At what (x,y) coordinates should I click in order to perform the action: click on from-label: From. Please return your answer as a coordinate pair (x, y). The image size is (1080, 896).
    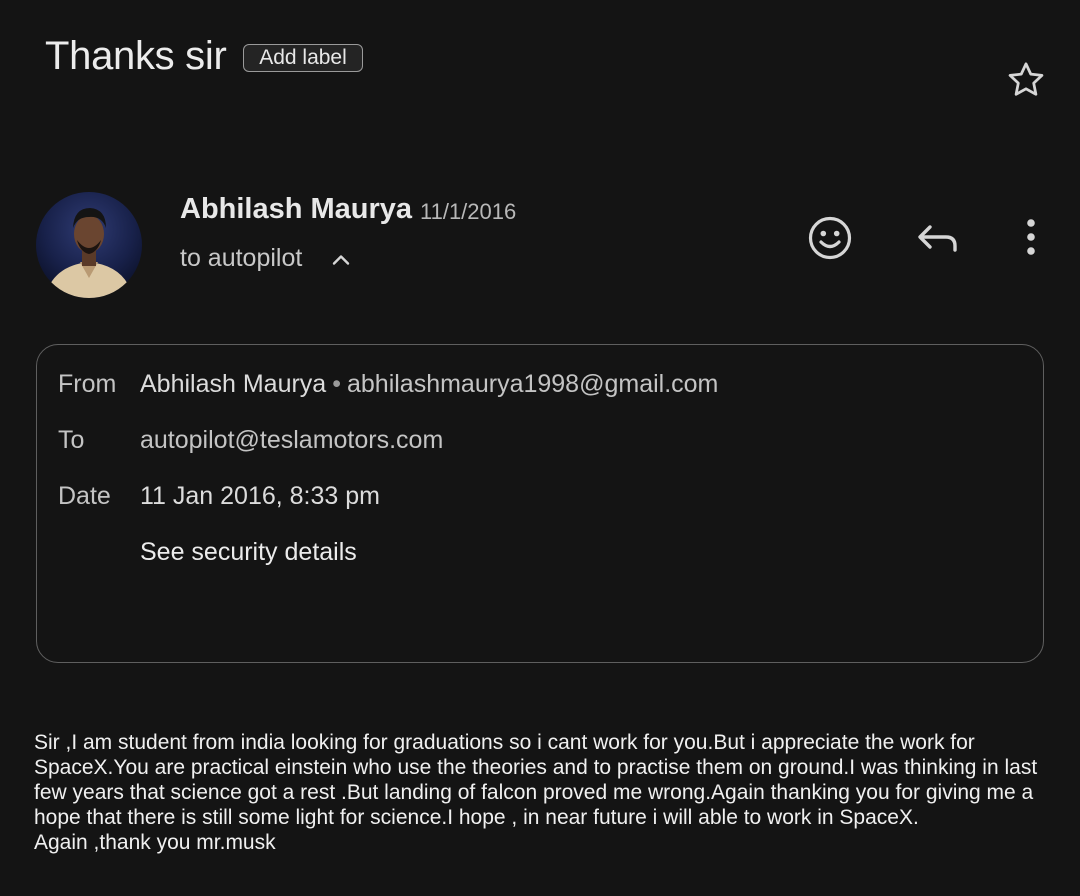
    Looking at the image, I should click on (87, 384).